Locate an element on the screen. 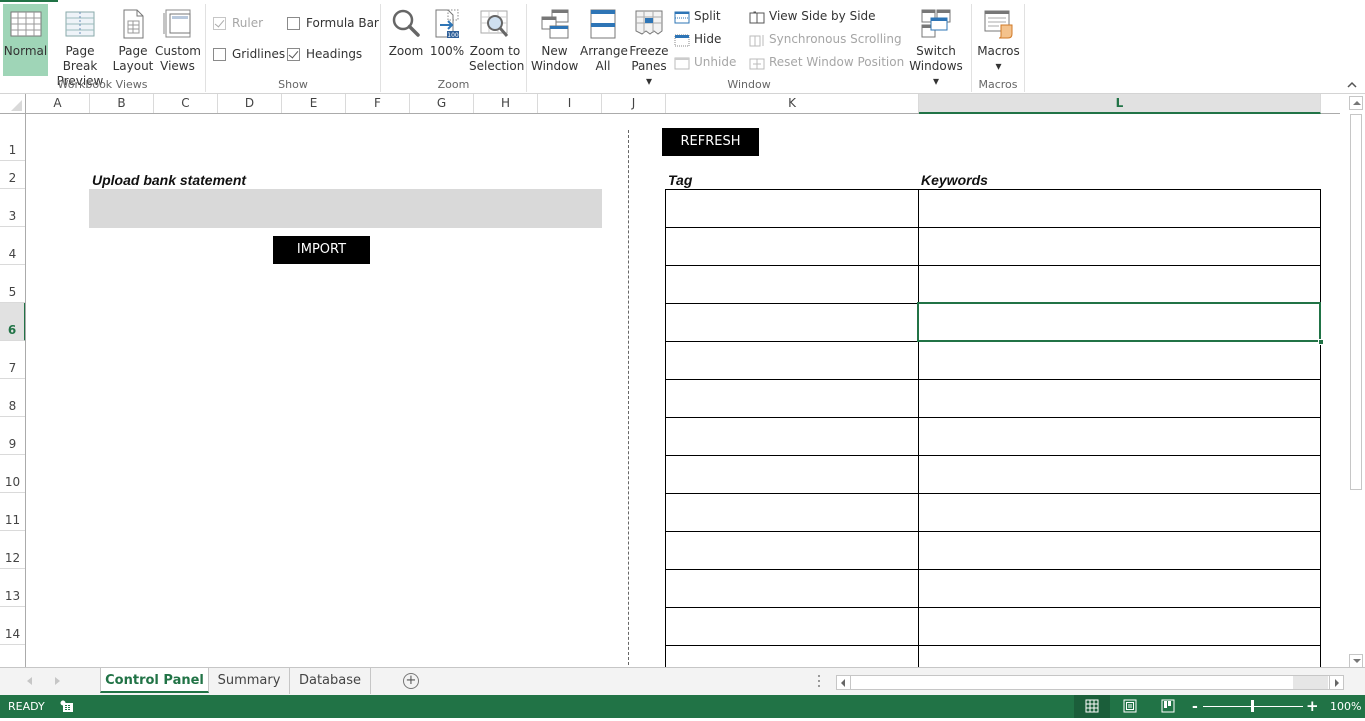 The image size is (1365, 721). zoom-in-button: + is located at coordinates (1312, 706).